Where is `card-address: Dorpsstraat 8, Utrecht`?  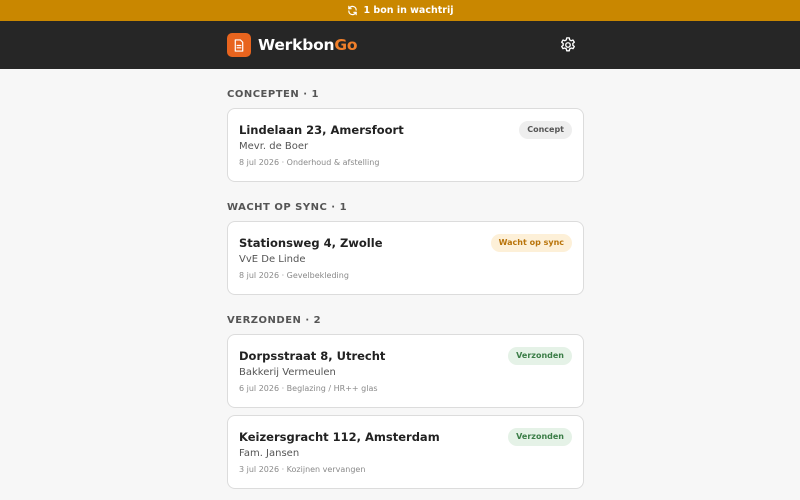
card-address: Dorpsstraat 8, Utrecht is located at coordinates (312, 356).